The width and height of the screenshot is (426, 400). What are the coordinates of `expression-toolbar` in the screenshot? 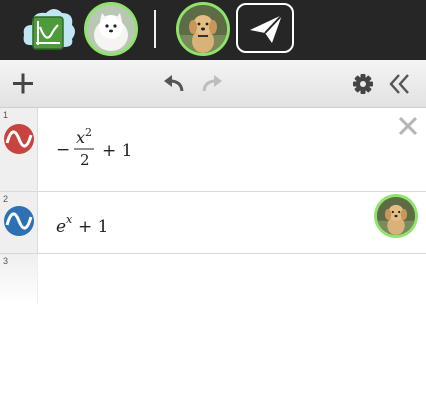 It's located at (213, 84).